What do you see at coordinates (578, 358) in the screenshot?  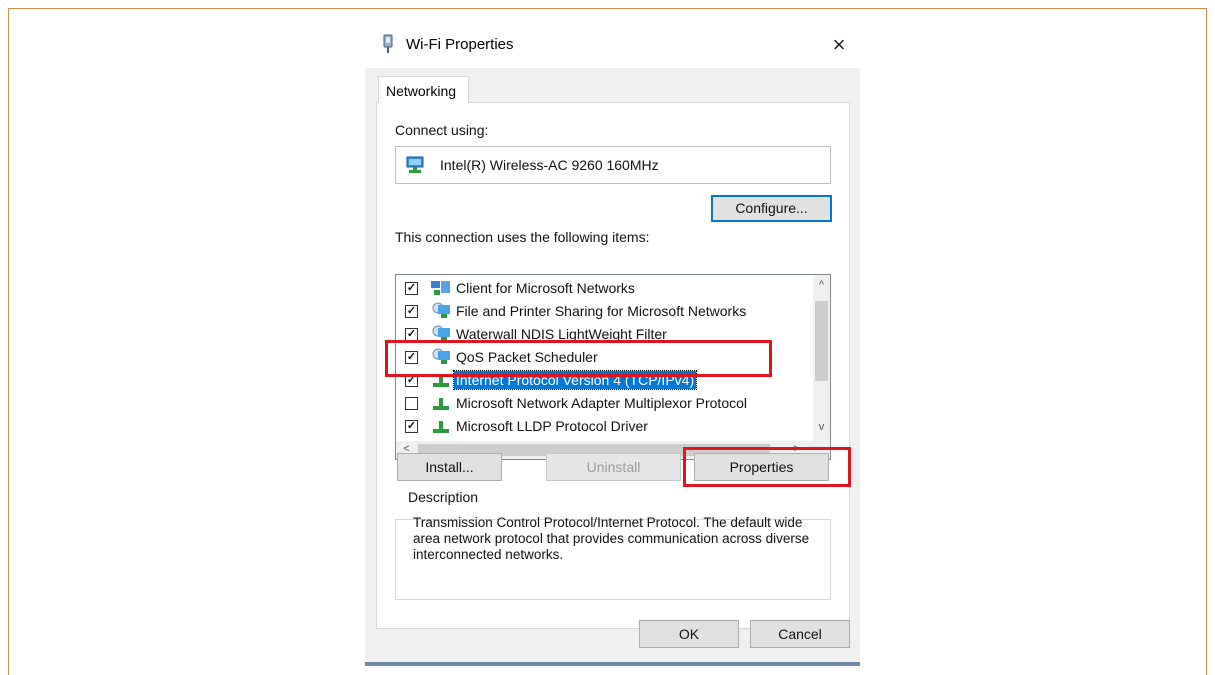 I see `highlight-box-ipv4` at bounding box center [578, 358].